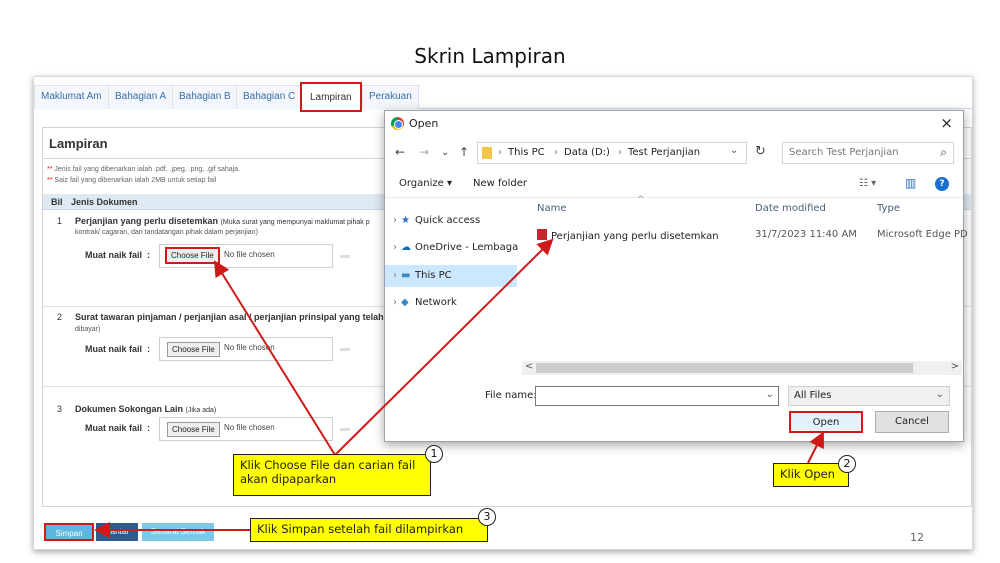  What do you see at coordinates (434, 454) in the screenshot?
I see `step-1-badge: 1` at bounding box center [434, 454].